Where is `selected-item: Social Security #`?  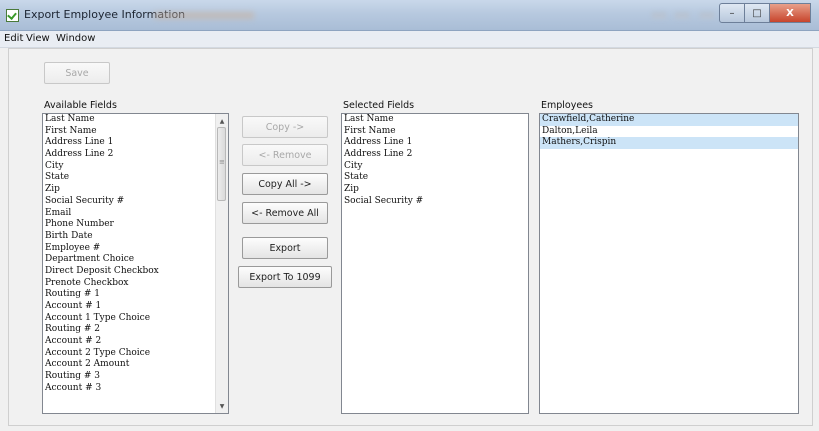 selected-item: Social Security # is located at coordinates (435, 202).